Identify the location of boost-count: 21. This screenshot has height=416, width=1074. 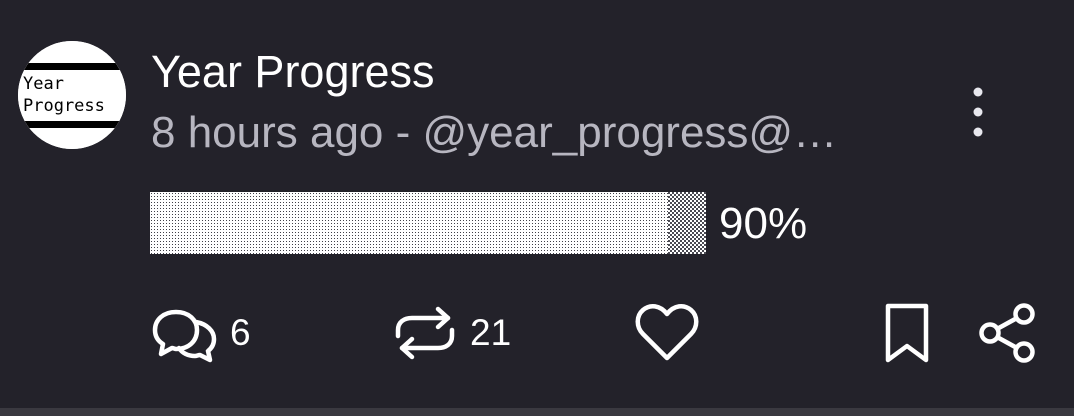
(491, 332).